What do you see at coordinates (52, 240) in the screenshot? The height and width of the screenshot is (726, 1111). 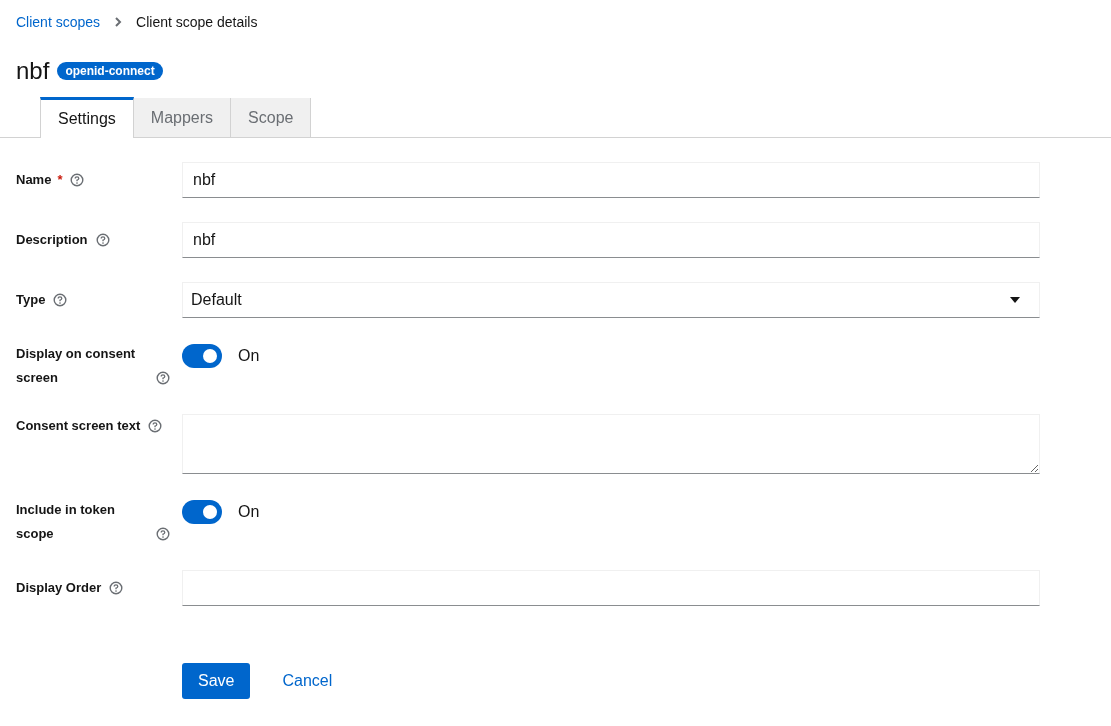 I see `field-label: Description` at bounding box center [52, 240].